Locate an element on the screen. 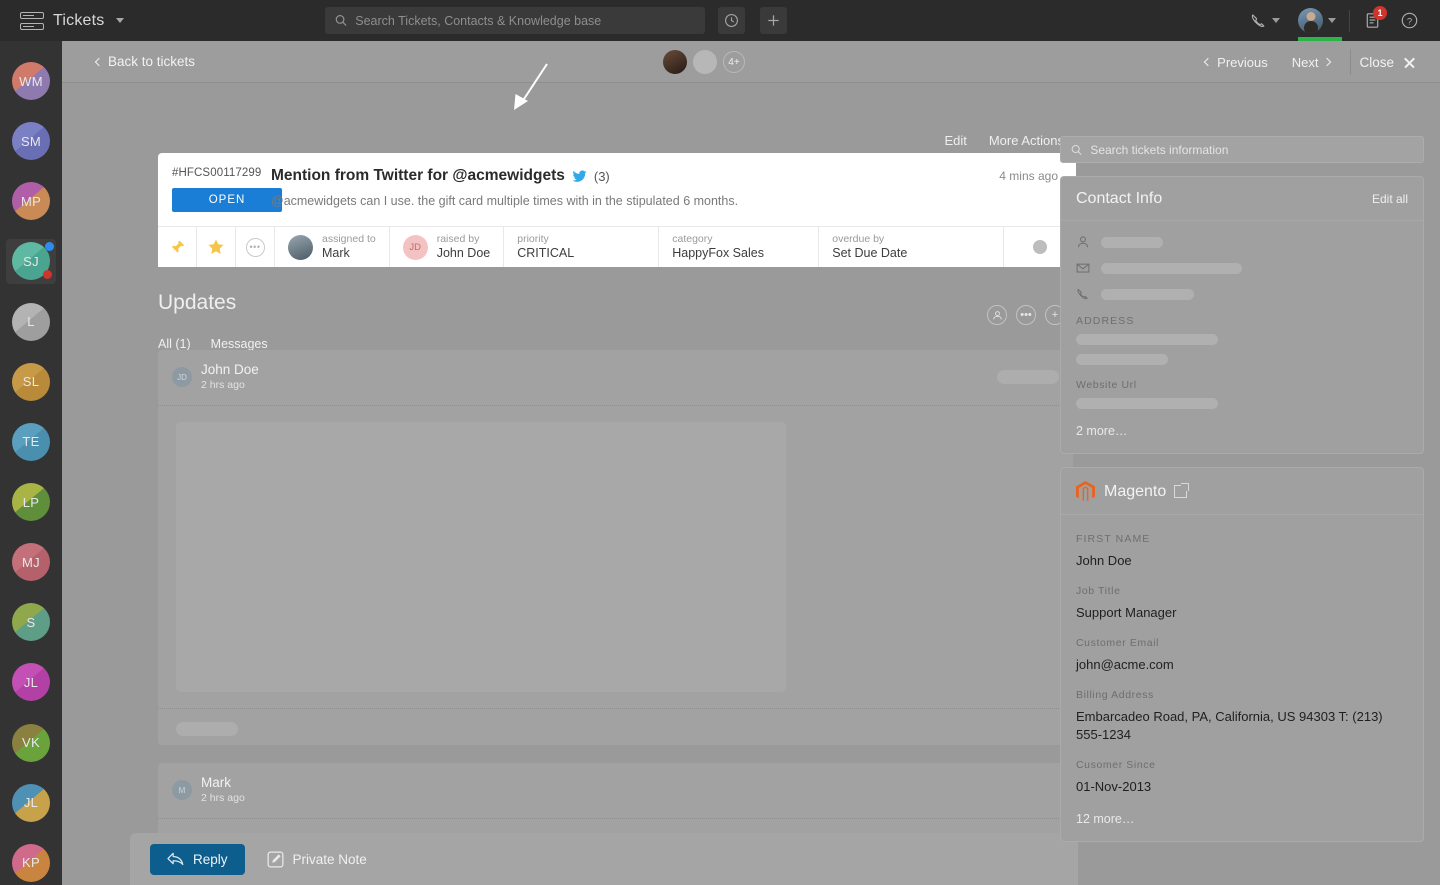 This screenshot has width=1440, height=885. plus-icon is located at coordinates (773, 20).